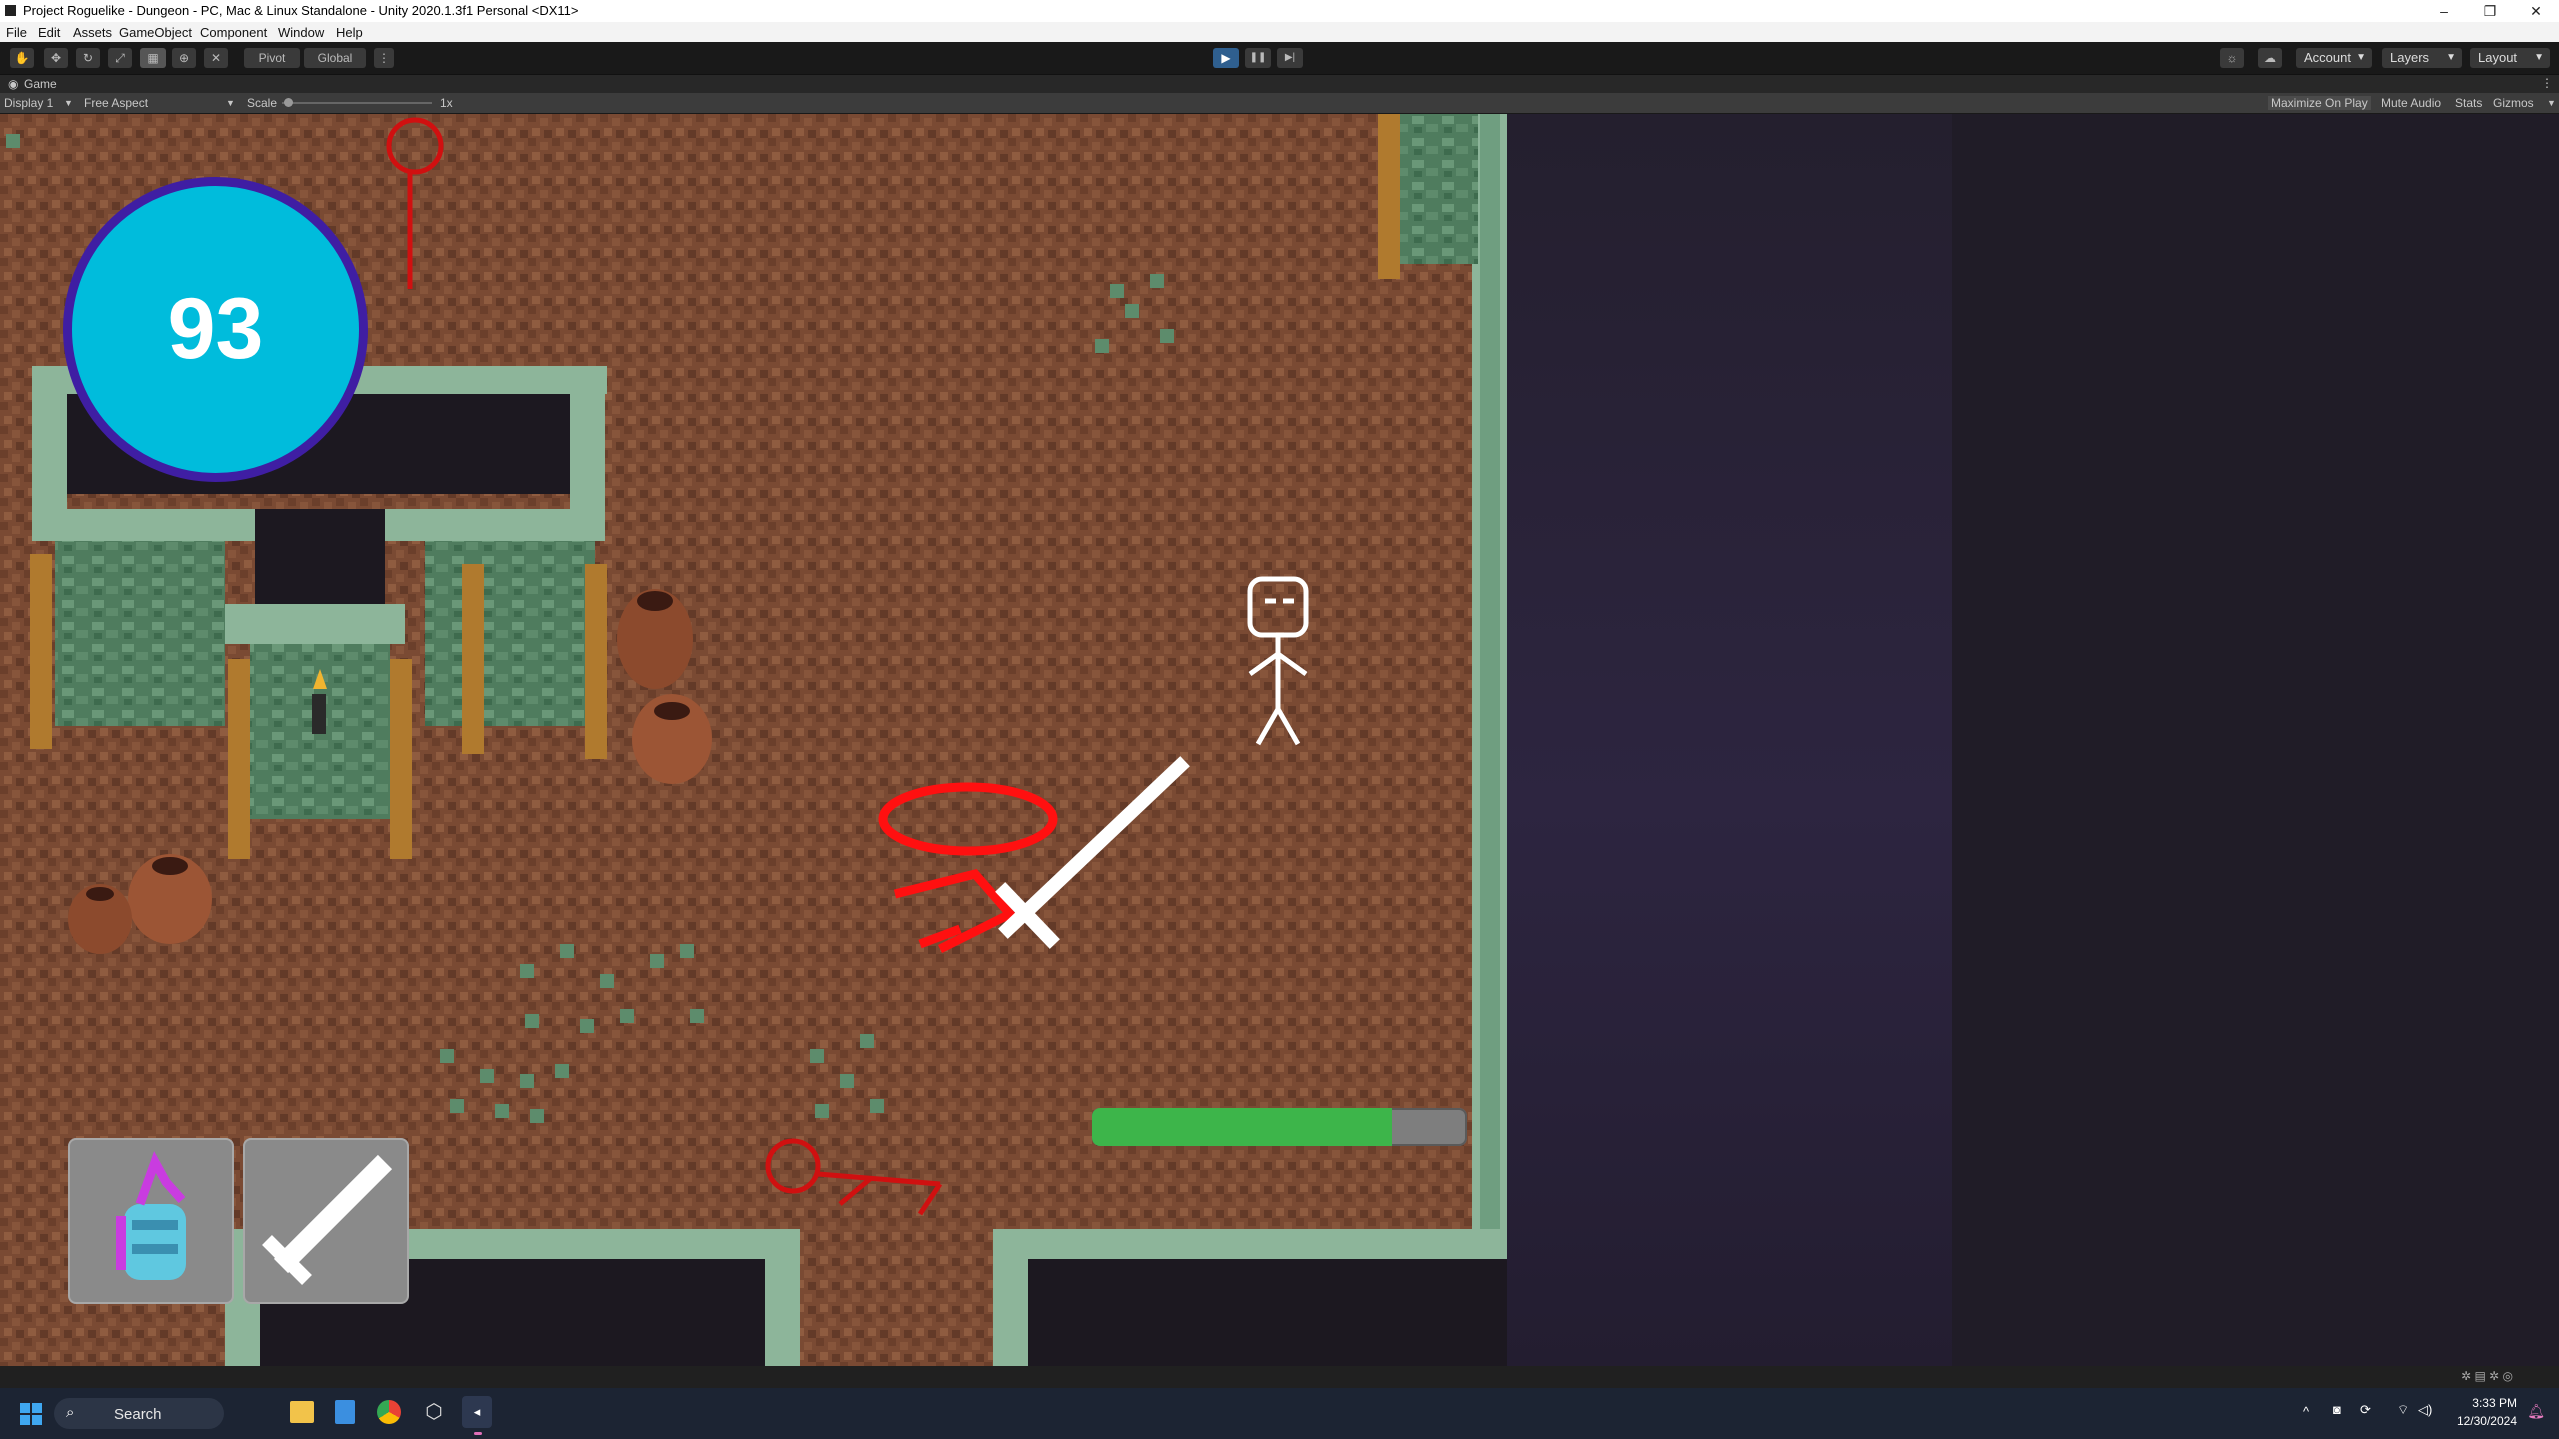 Image resolution: width=2559 pixels, height=1439 pixels. Describe the element at coordinates (155, 32) in the screenshot. I see `menu-gameobject: GameObject` at that location.